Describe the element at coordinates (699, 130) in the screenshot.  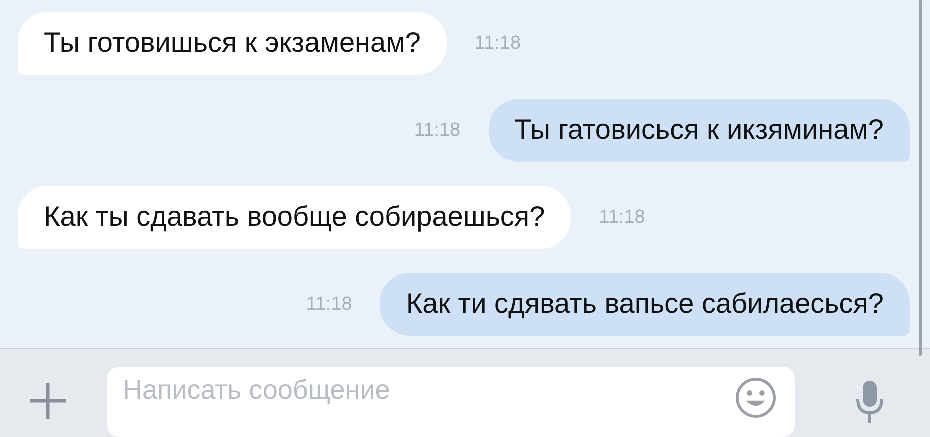
I see `message-bubble: Ты гатовисься к икзяминам?` at that location.